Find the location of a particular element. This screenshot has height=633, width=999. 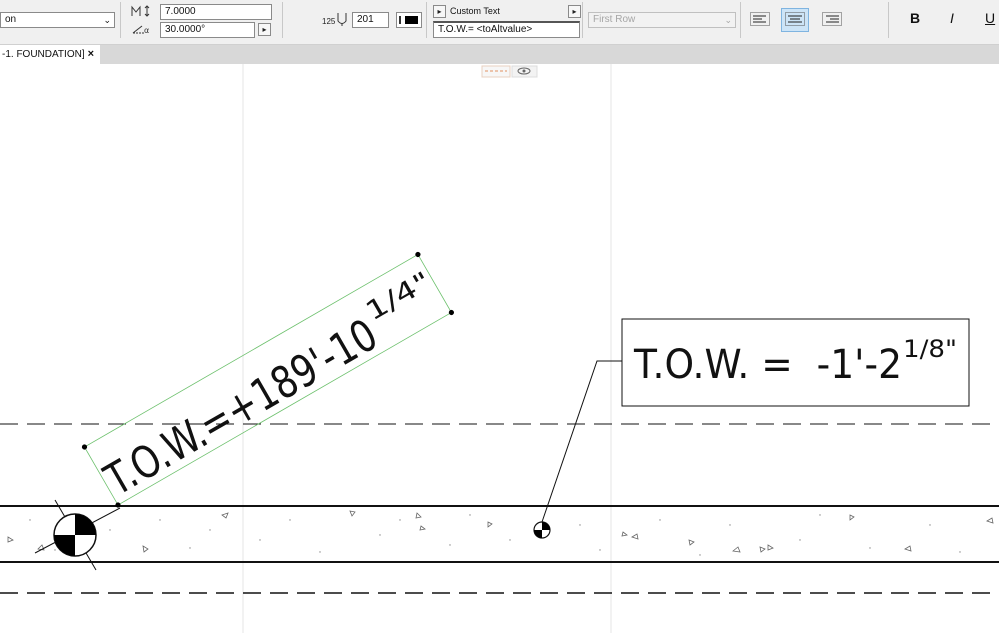

concrete-hatch is located at coordinates (500, 531).